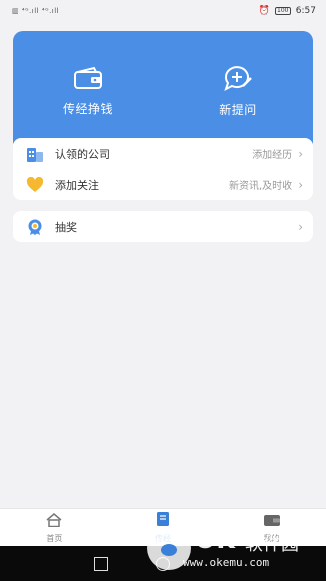 This screenshot has height=581, width=326. I want to click on earn-label: 传经挣钱, so click(87, 109).